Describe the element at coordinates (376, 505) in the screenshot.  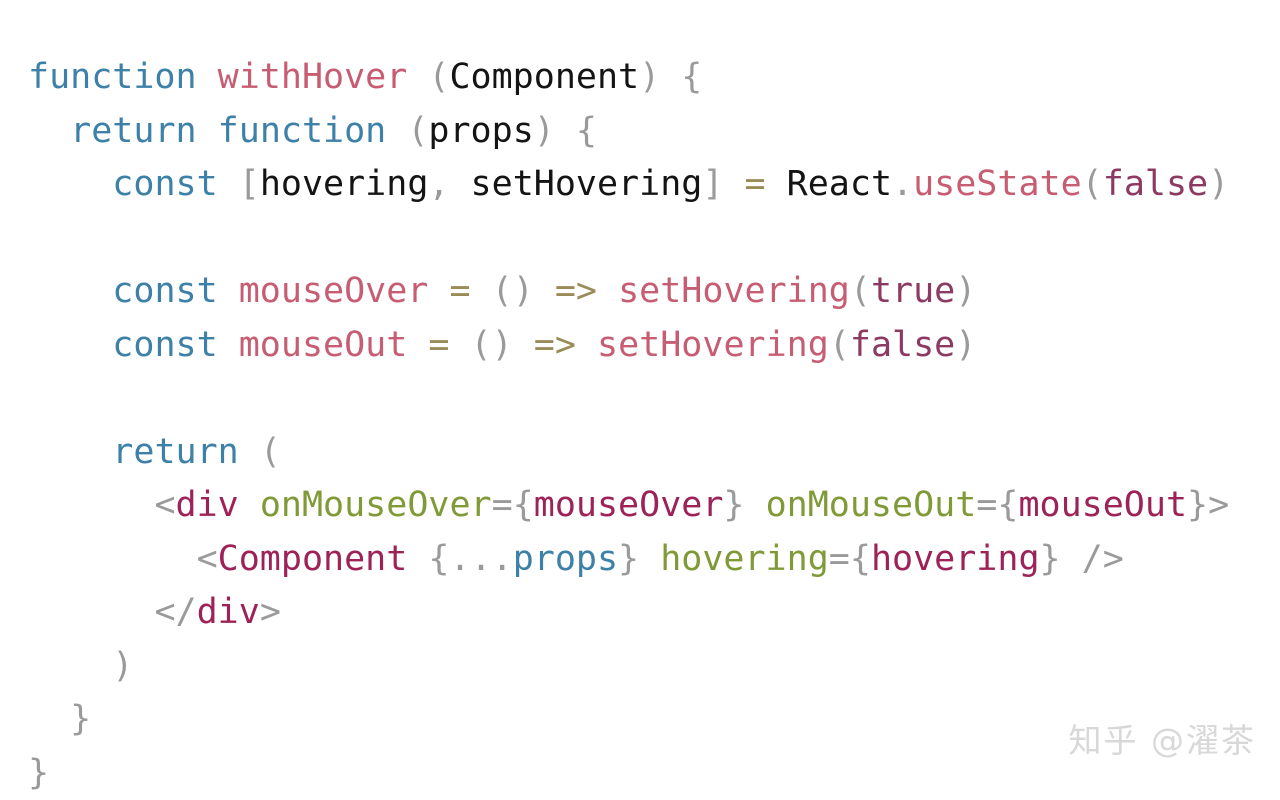
I see `code-token: onMouseOver` at that location.